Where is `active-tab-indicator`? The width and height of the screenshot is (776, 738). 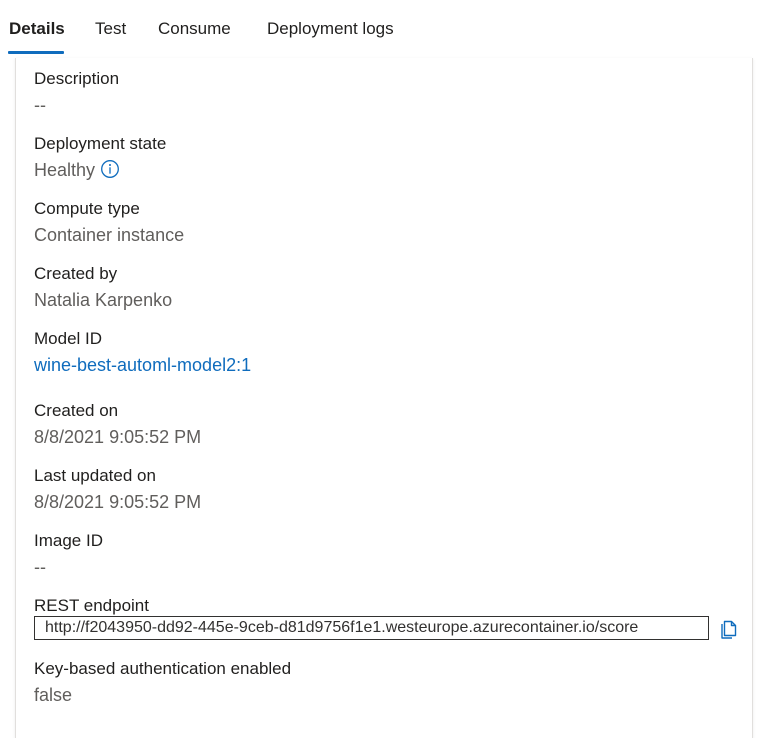
active-tab-indicator is located at coordinates (36, 52).